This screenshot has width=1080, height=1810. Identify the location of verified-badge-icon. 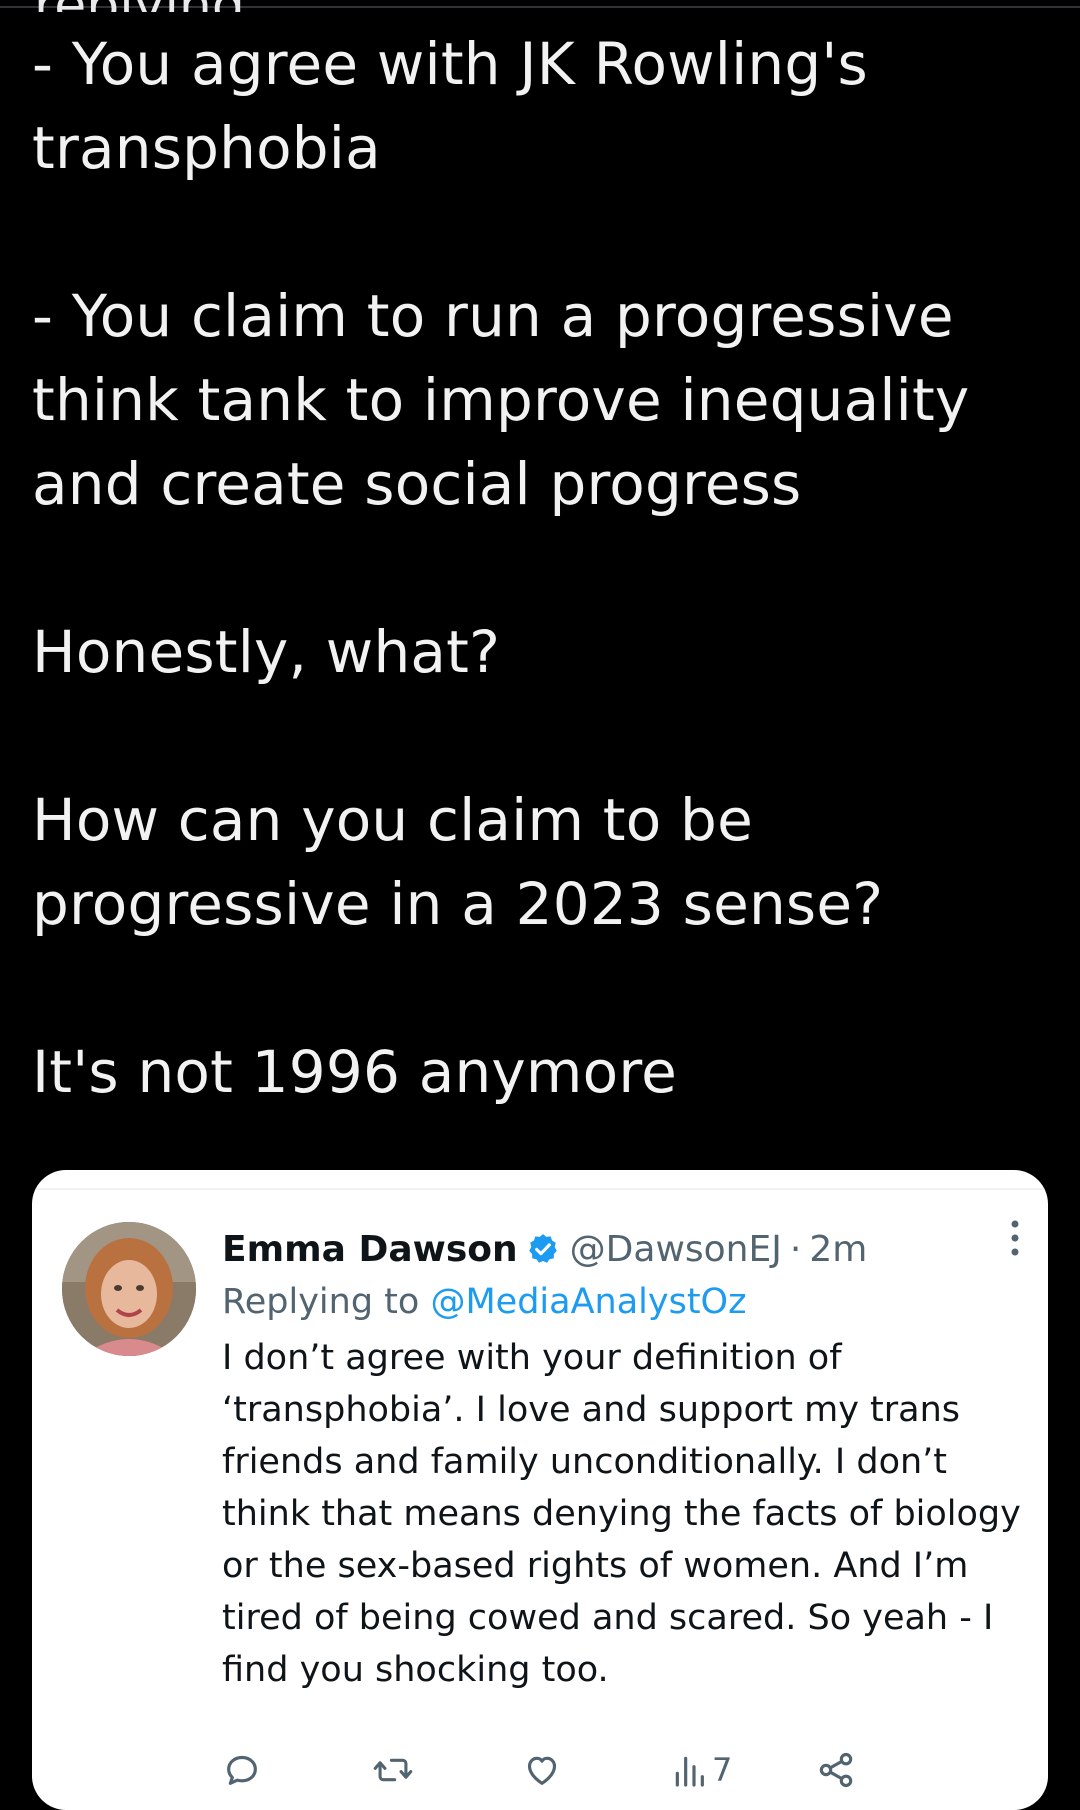
(543, 1249).